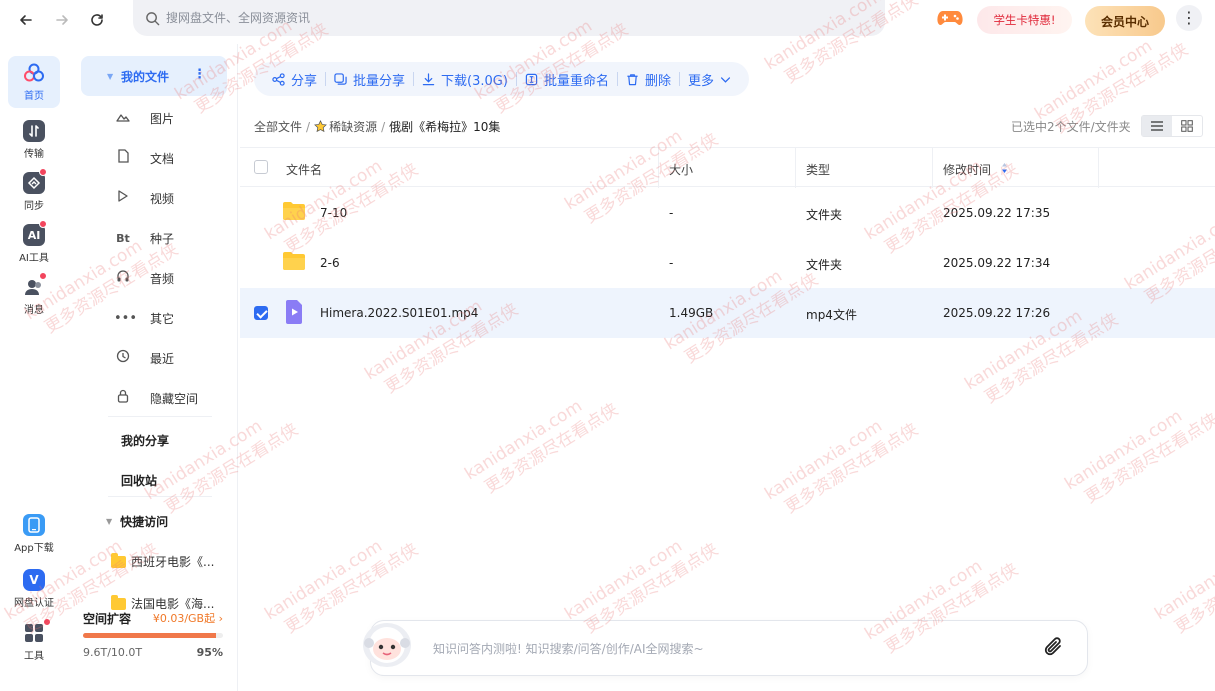 This screenshot has width=1215, height=691. I want to click on delete-button: 删除, so click(648, 79).